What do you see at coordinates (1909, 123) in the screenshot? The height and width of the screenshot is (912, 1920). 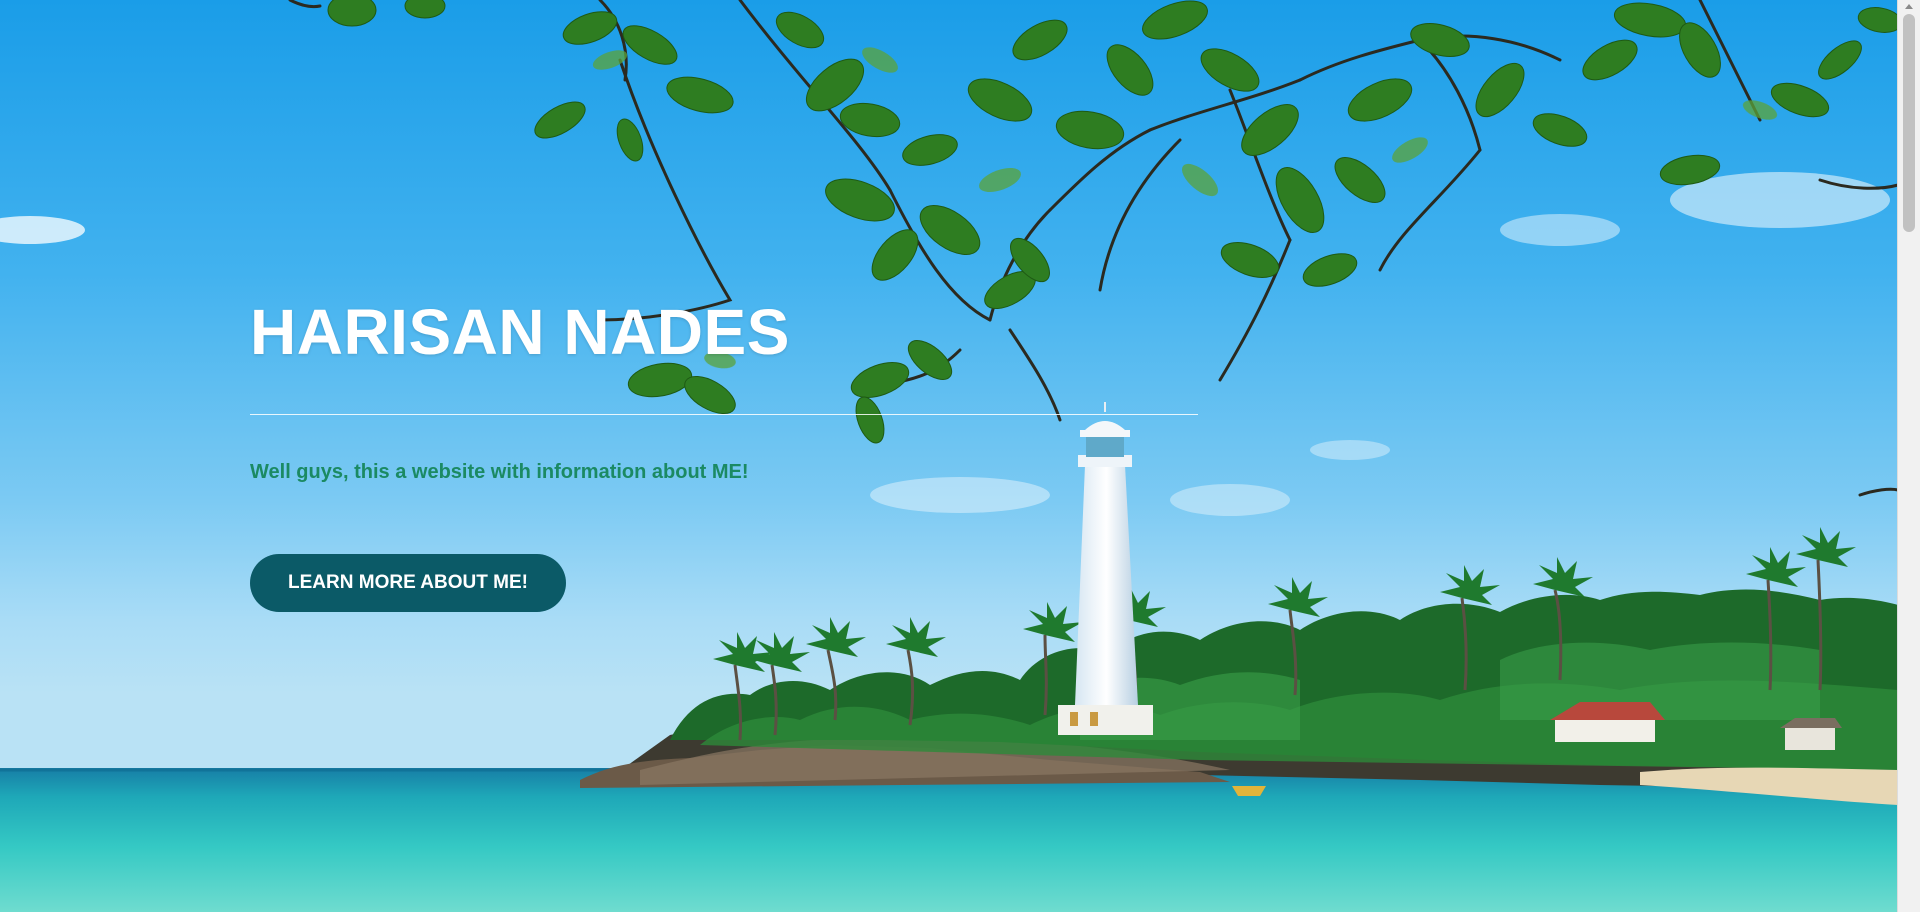 I see `scrollbar-thumb` at bounding box center [1909, 123].